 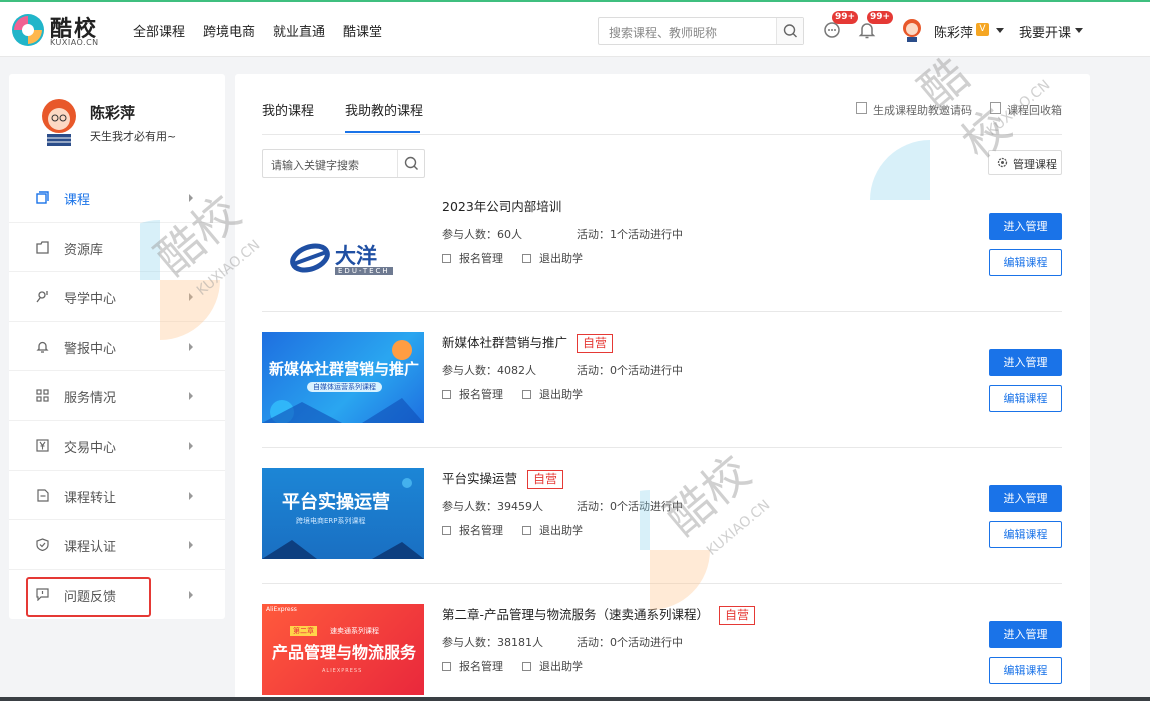 What do you see at coordinates (342, 671) in the screenshot?
I see `thumb-foot: ALIEXPRESS` at bounding box center [342, 671].